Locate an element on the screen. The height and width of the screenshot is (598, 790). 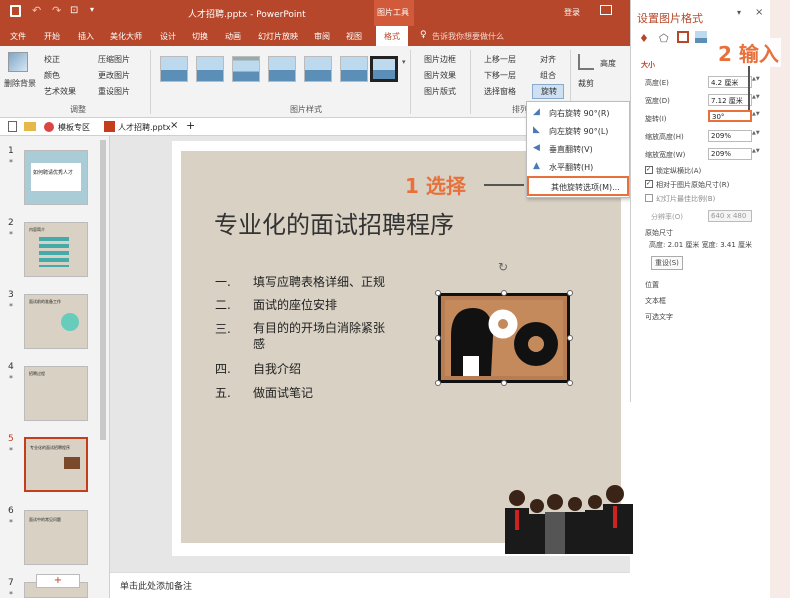
picture-border-button: 图片边框 is located at coordinates (440, 59).